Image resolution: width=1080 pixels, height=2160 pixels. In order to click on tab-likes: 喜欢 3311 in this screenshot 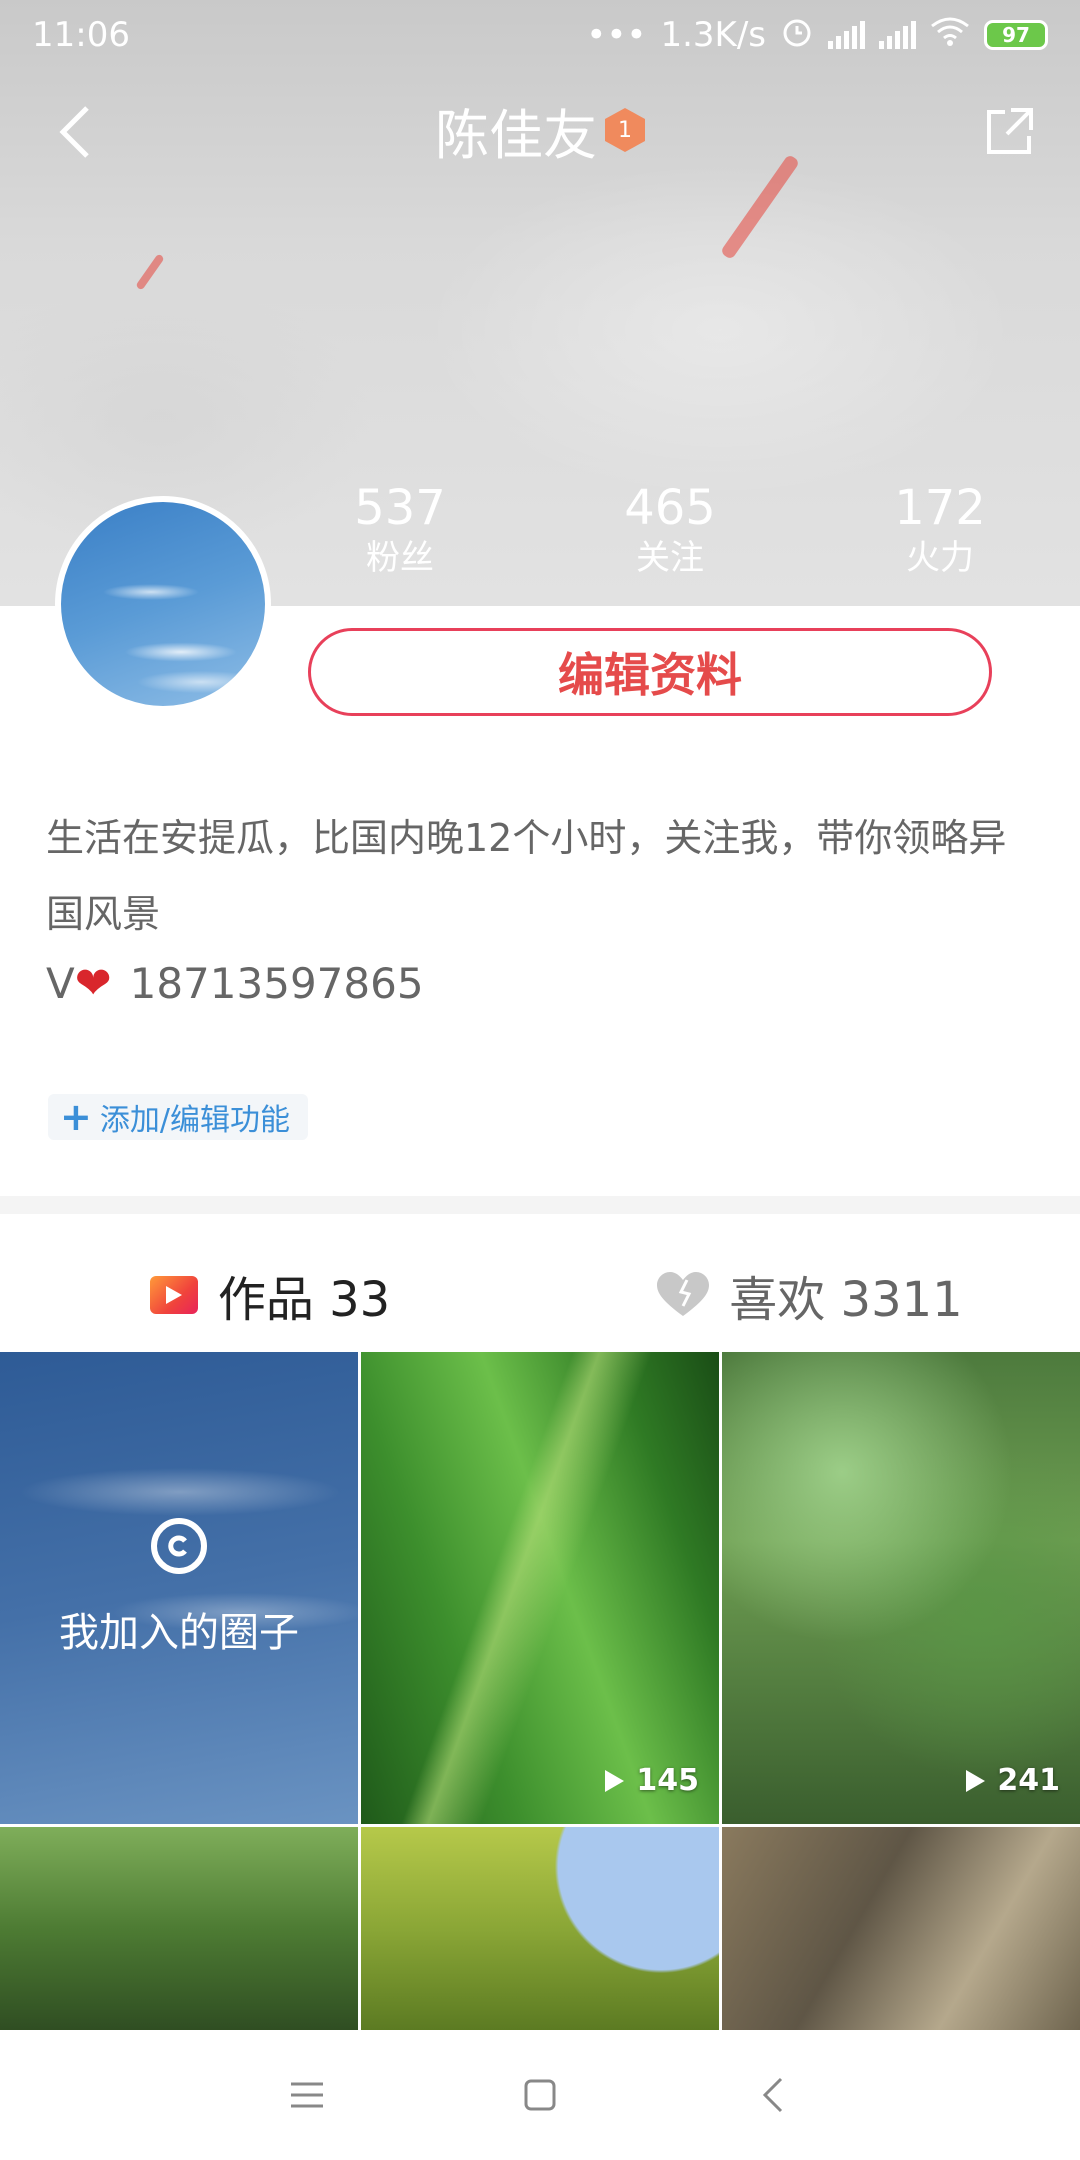, I will do `click(810, 1295)`.